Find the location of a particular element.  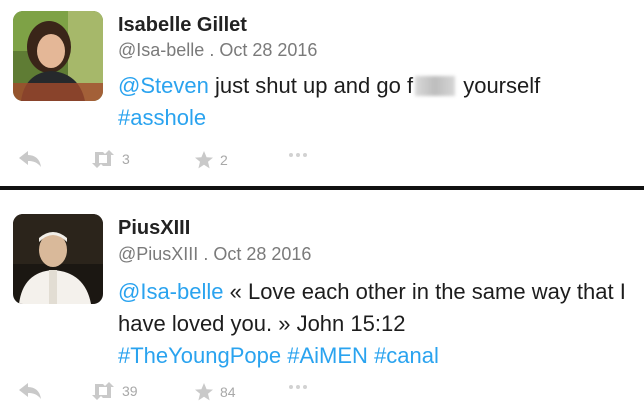

retweet-count: 3 is located at coordinates (126, 159).